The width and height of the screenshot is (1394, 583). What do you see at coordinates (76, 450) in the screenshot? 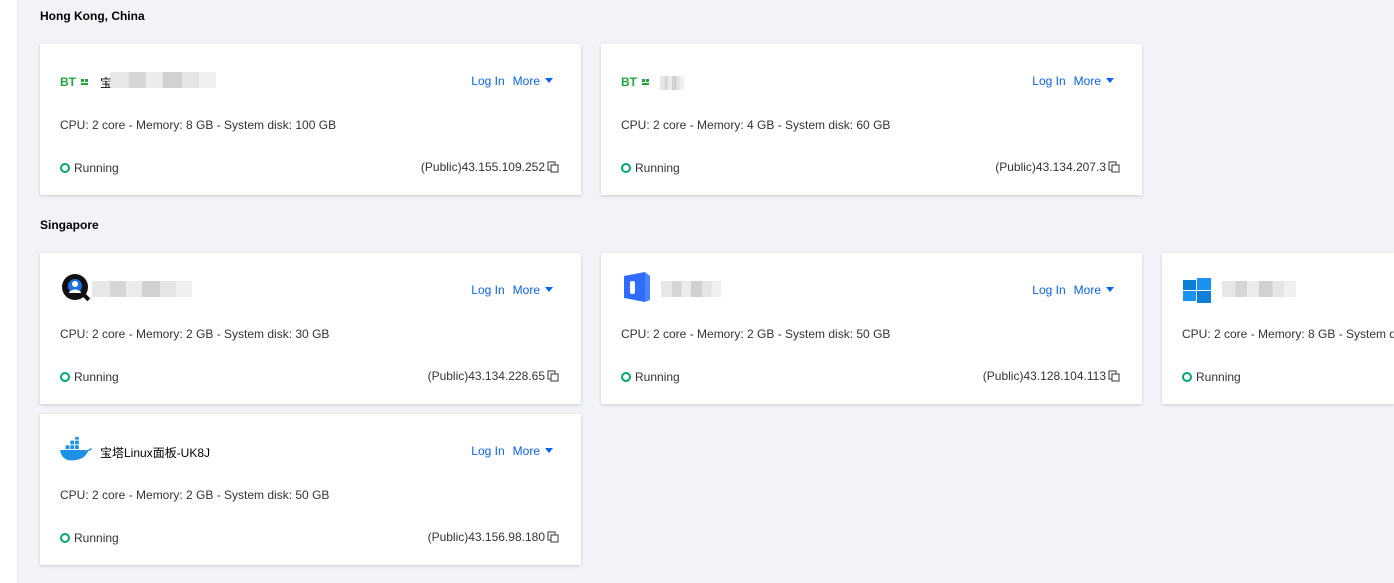
I see `docker-icon` at bounding box center [76, 450].